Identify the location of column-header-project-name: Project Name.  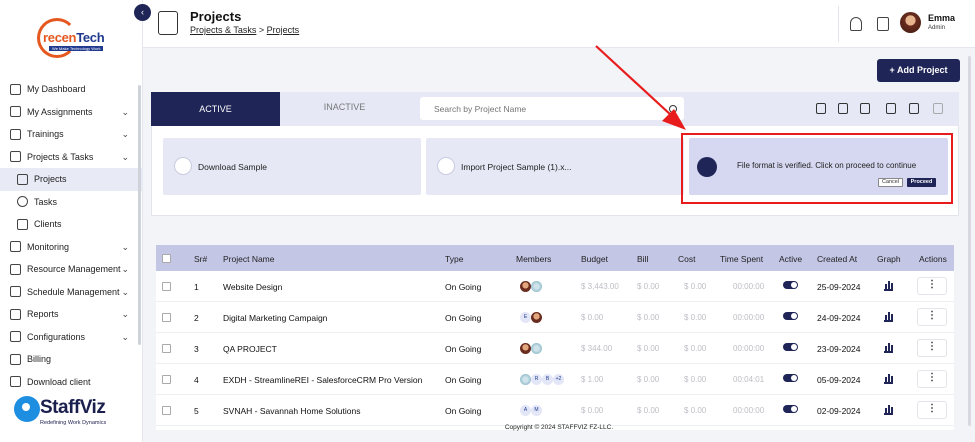
(249, 259).